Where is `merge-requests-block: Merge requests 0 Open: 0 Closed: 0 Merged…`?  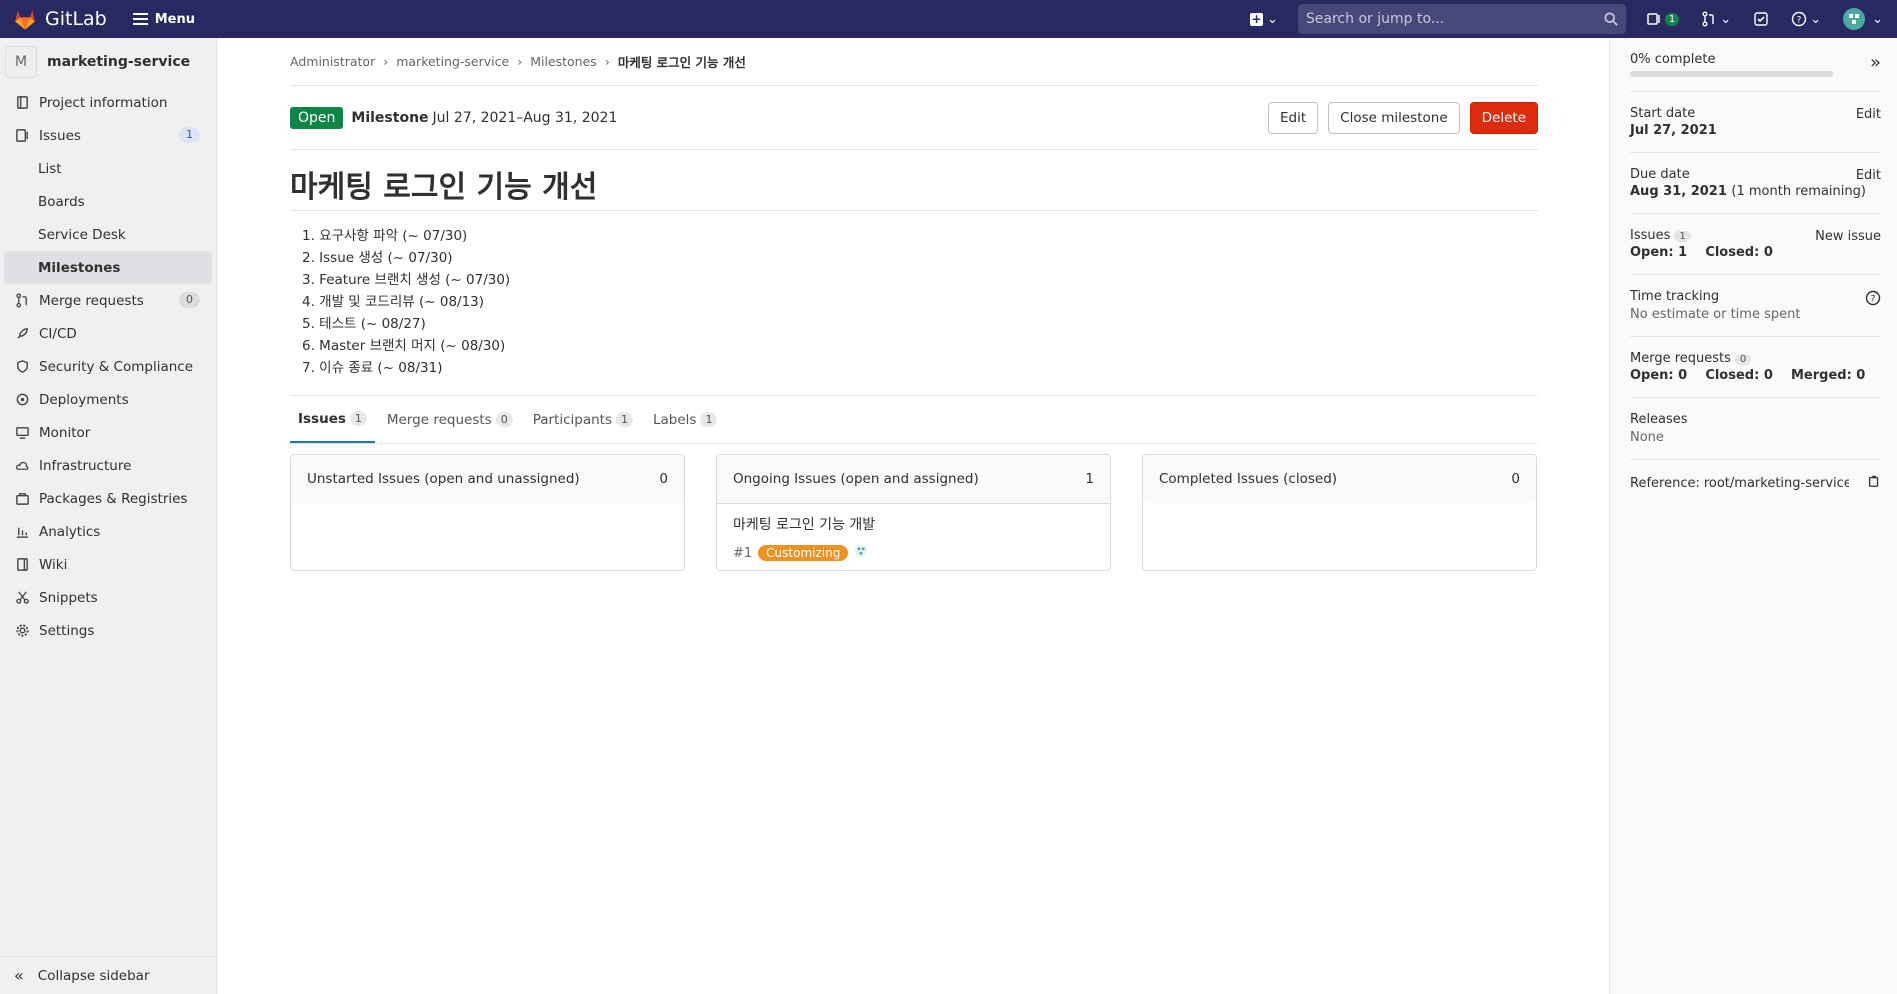 merge-requests-block: Merge requests 0 Open: 0 Closed: 0 Merged… is located at coordinates (1755, 367).